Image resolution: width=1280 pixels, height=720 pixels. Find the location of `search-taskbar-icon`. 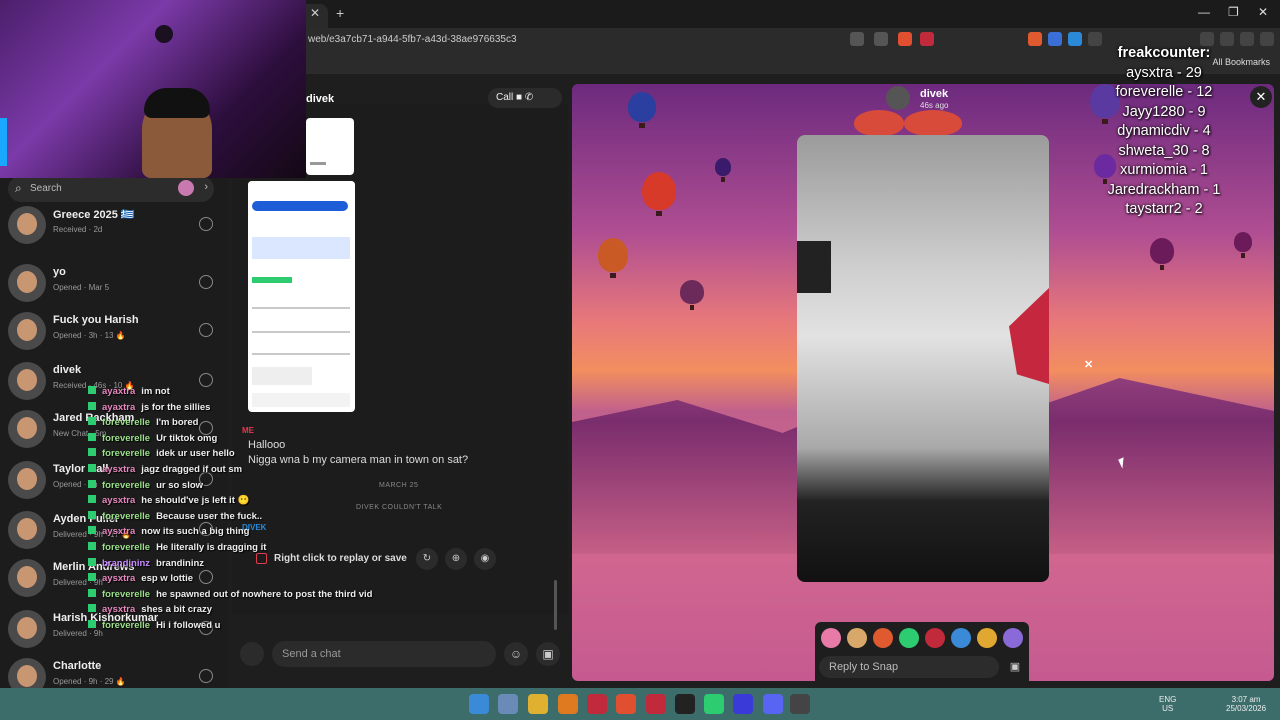

search-taskbar-icon is located at coordinates (508, 704).